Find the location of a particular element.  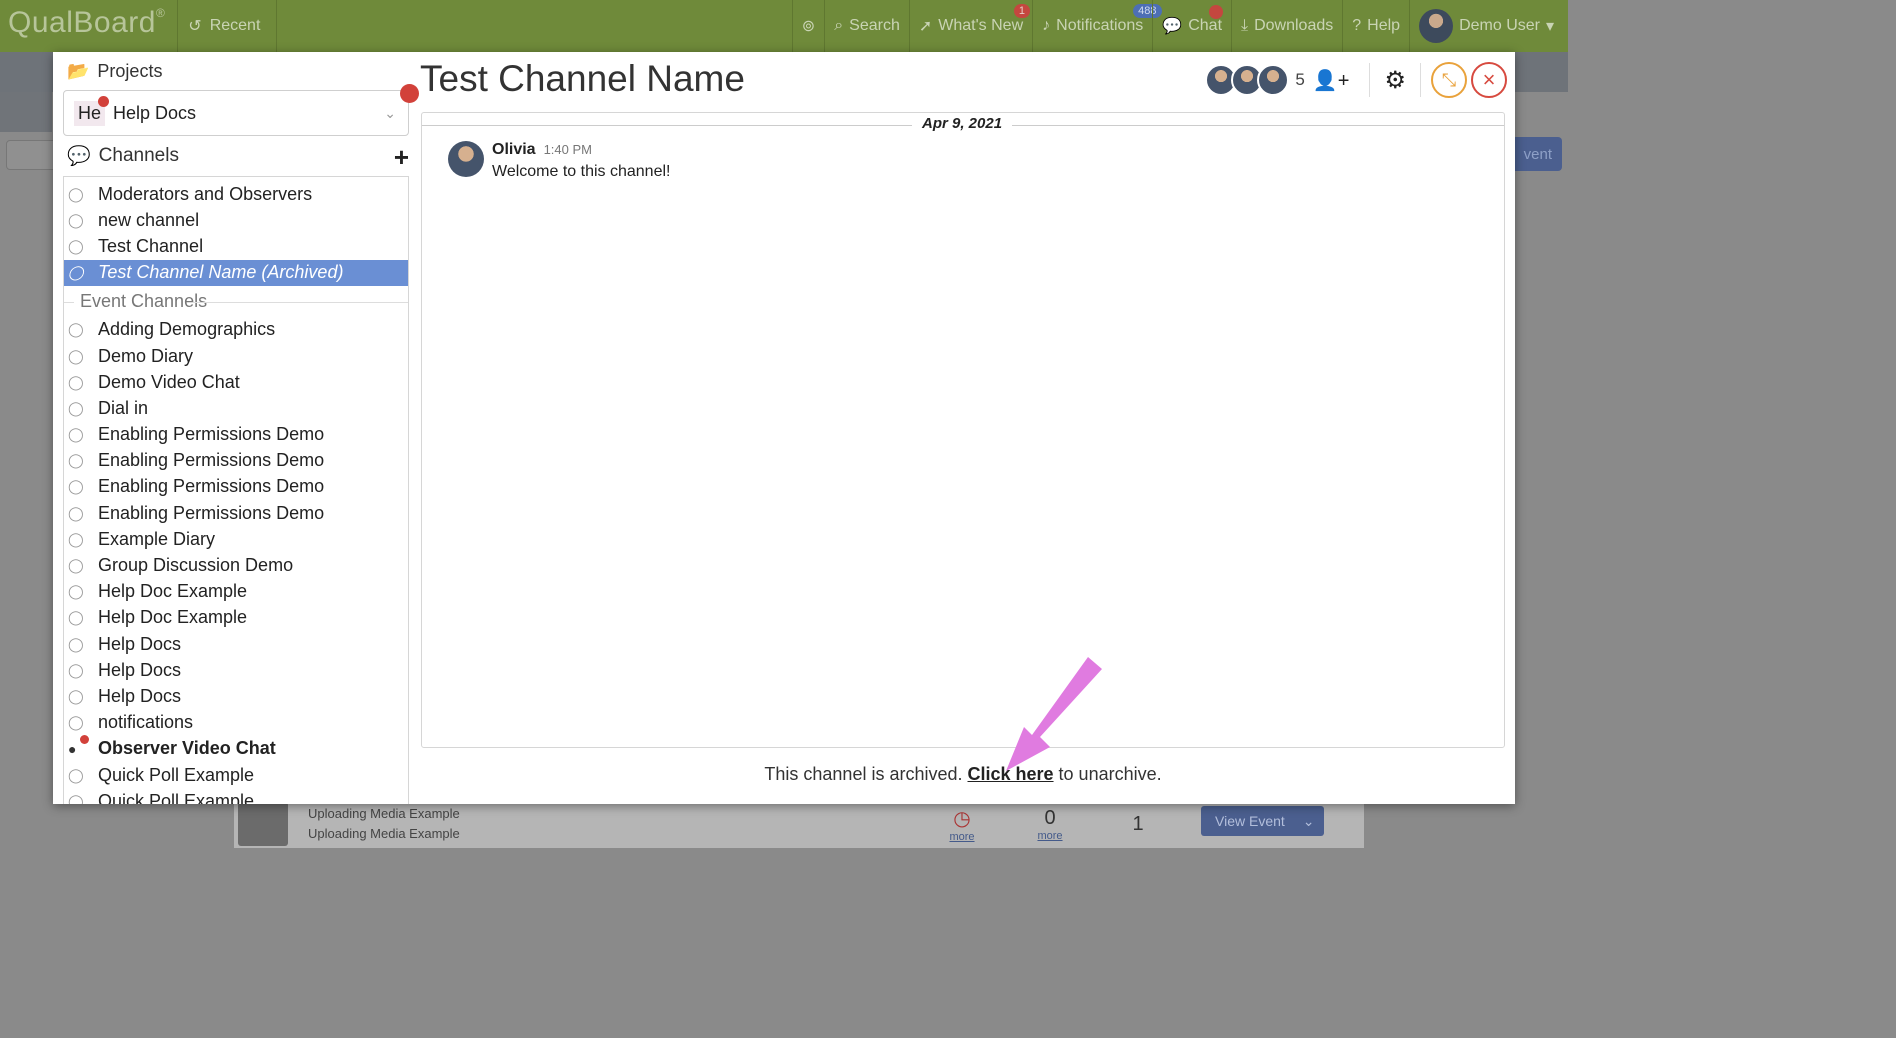

event-channel-item: ◯ Demo Video Chat is located at coordinates (236, 382).